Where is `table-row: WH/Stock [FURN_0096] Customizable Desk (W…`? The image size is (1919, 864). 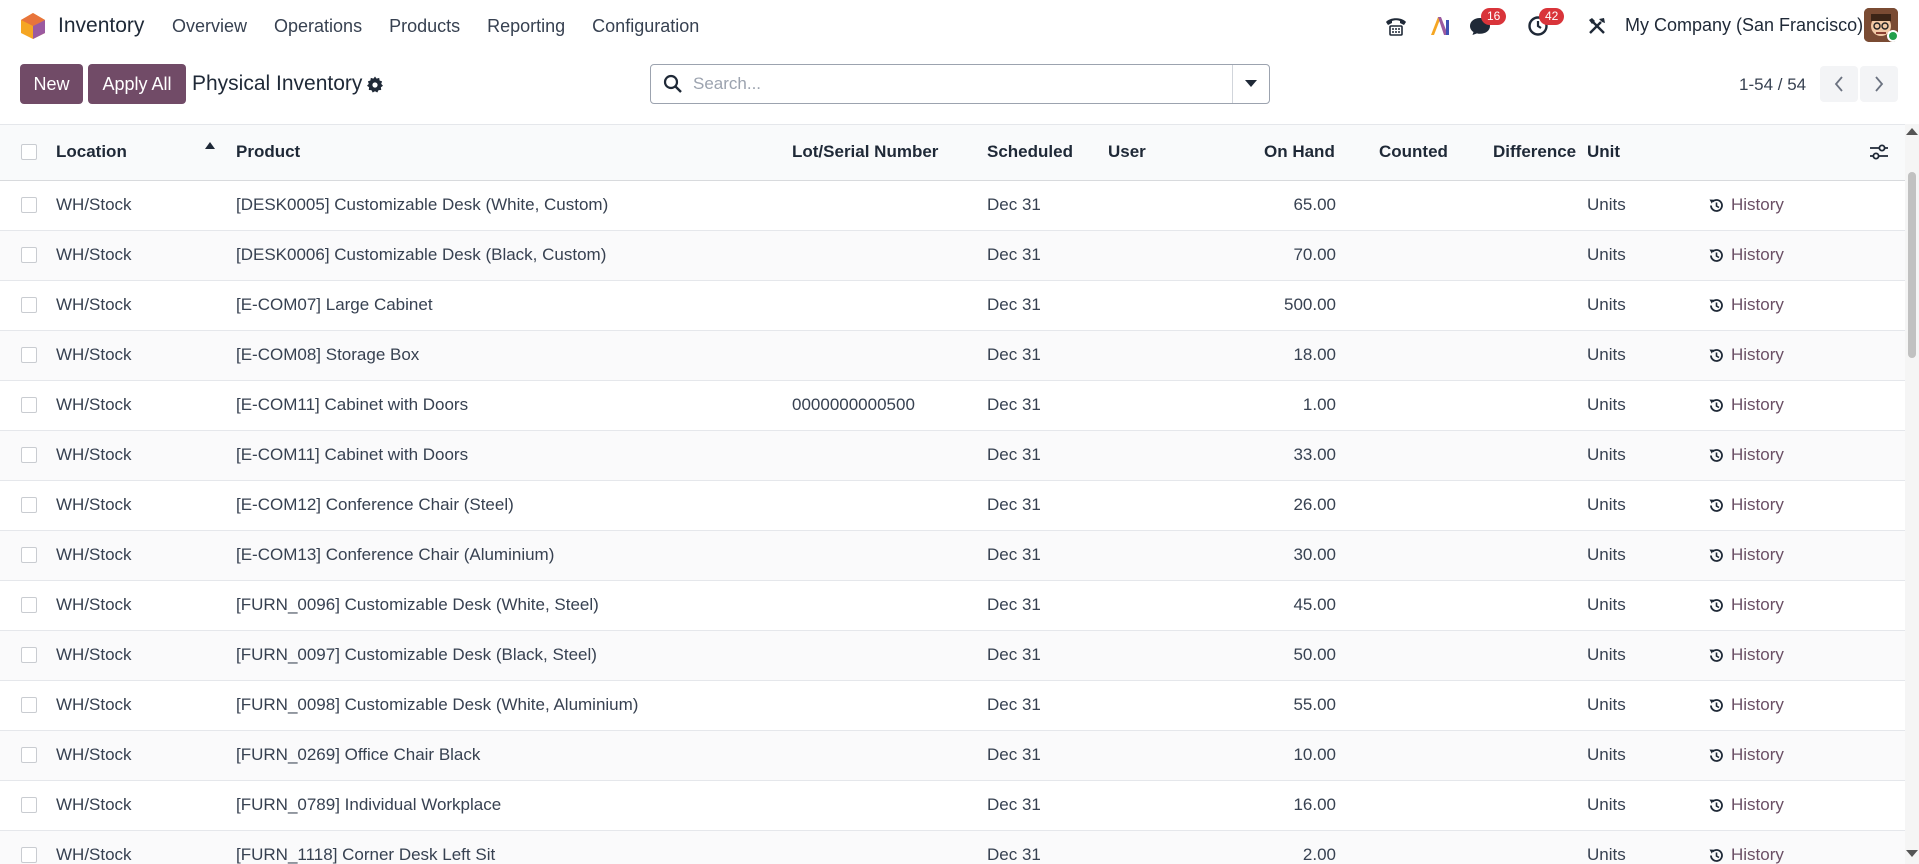
table-row: WH/Stock [FURN_0096] Customizable Desk (W… is located at coordinates (952, 606).